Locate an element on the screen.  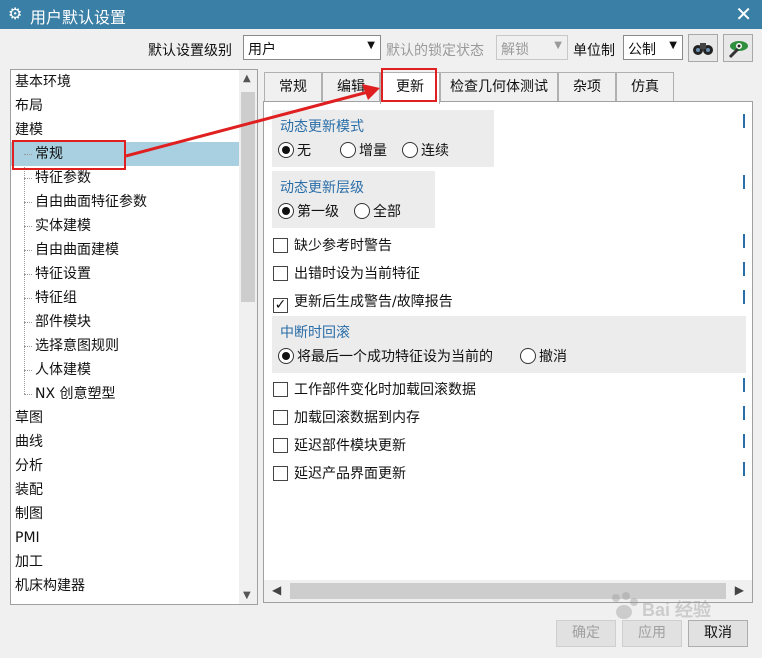
tree-item: 机床构建器 is located at coordinates (125, 586).